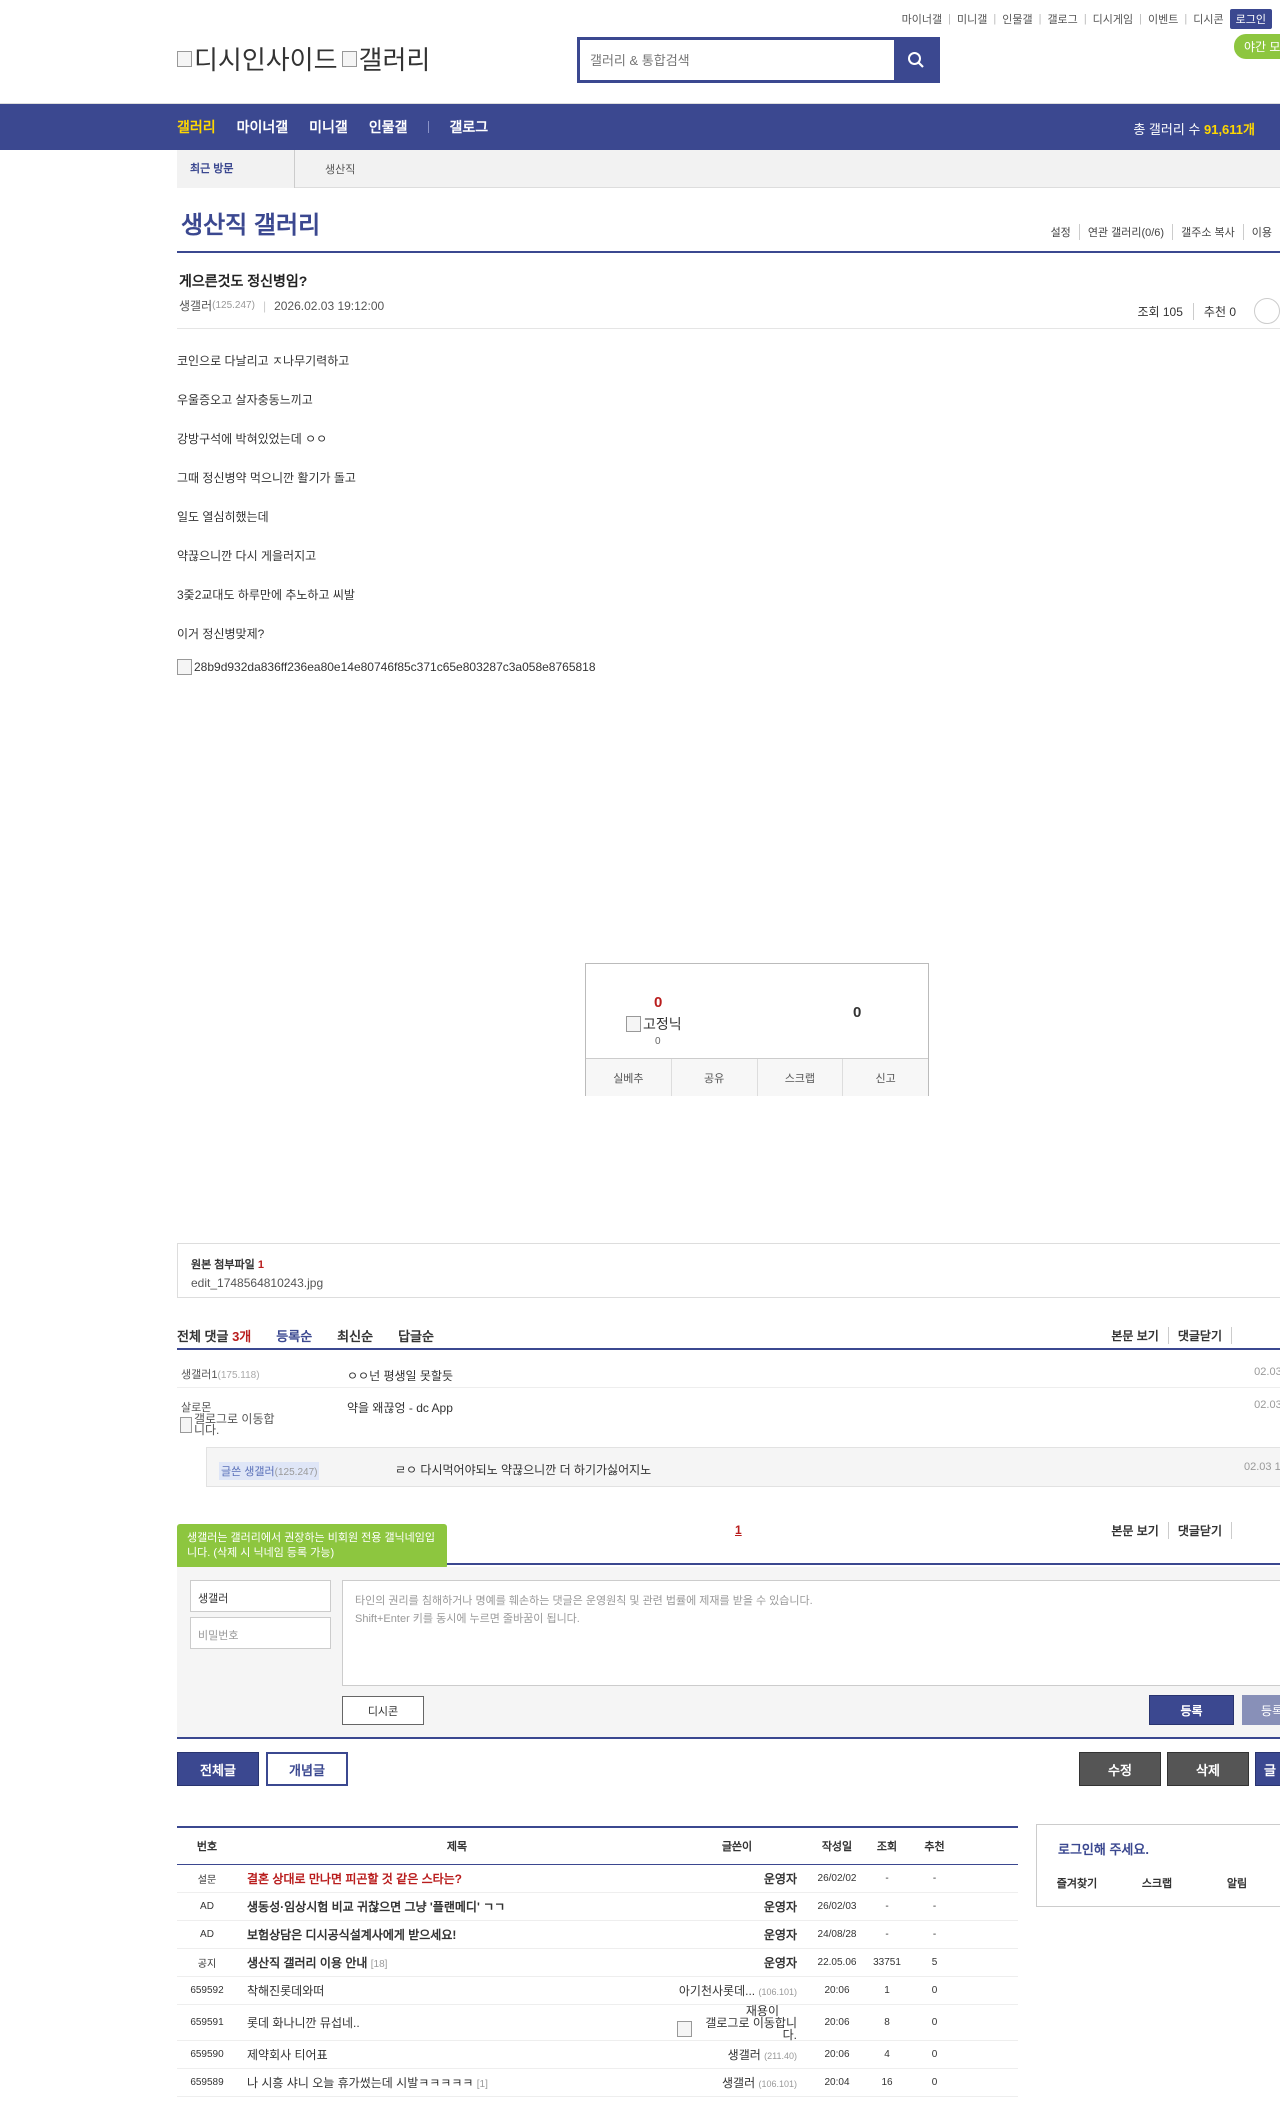 This screenshot has width=1280, height=2104. I want to click on top-link-gallog: 갤로그, so click(1062, 19).